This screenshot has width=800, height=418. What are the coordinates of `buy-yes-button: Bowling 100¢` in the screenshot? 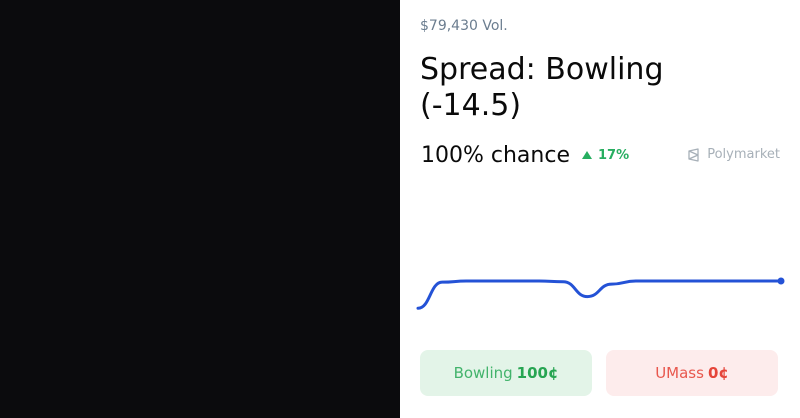 It's located at (506, 373).